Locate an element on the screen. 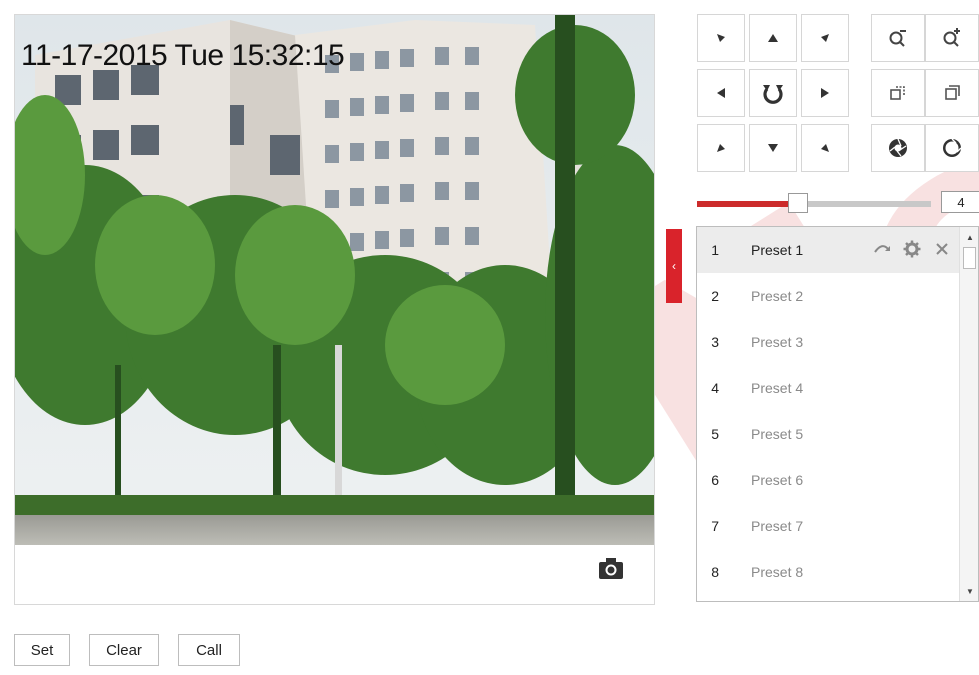  preset-number: 8 is located at coordinates (715, 572).